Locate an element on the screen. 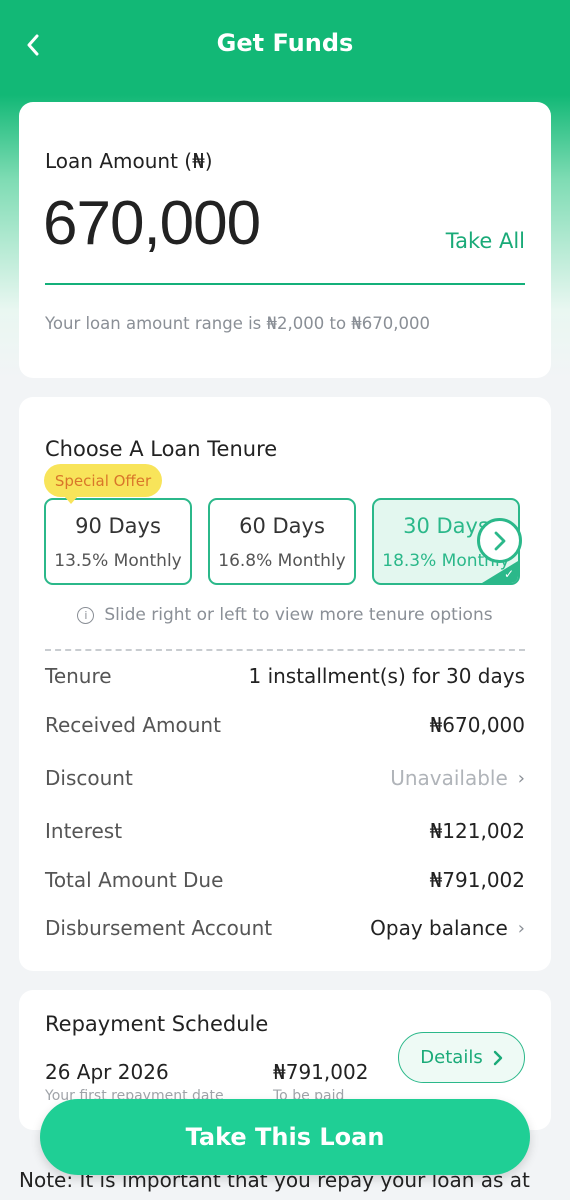 This screenshot has width=570, height=1200. row-value: Unavailable › is located at coordinates (457, 778).